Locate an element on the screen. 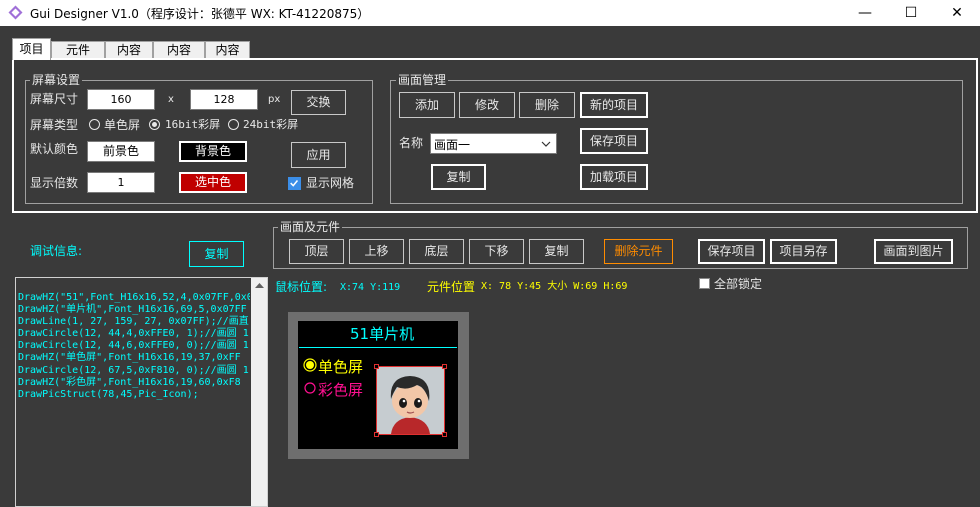 Image resolution: width=980 pixels, height=507 pixels. minimize-icon: — is located at coordinates (865, 13).